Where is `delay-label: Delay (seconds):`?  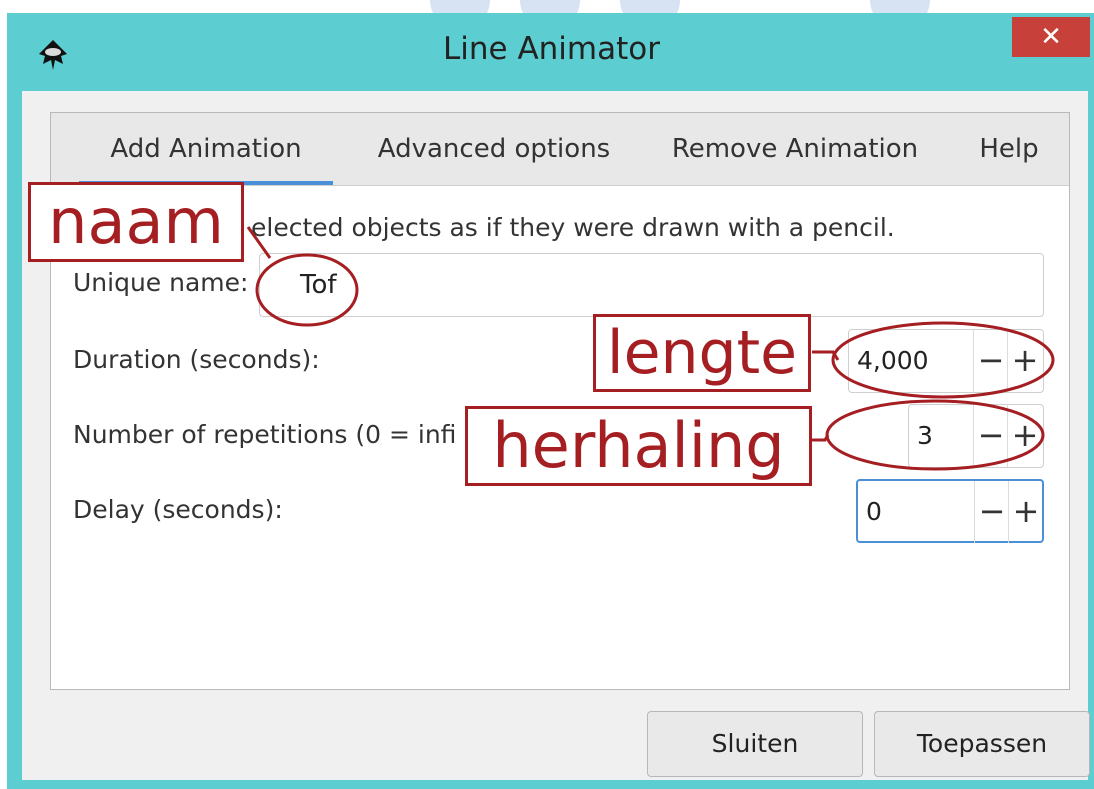 delay-label: Delay (seconds): is located at coordinates (178, 509).